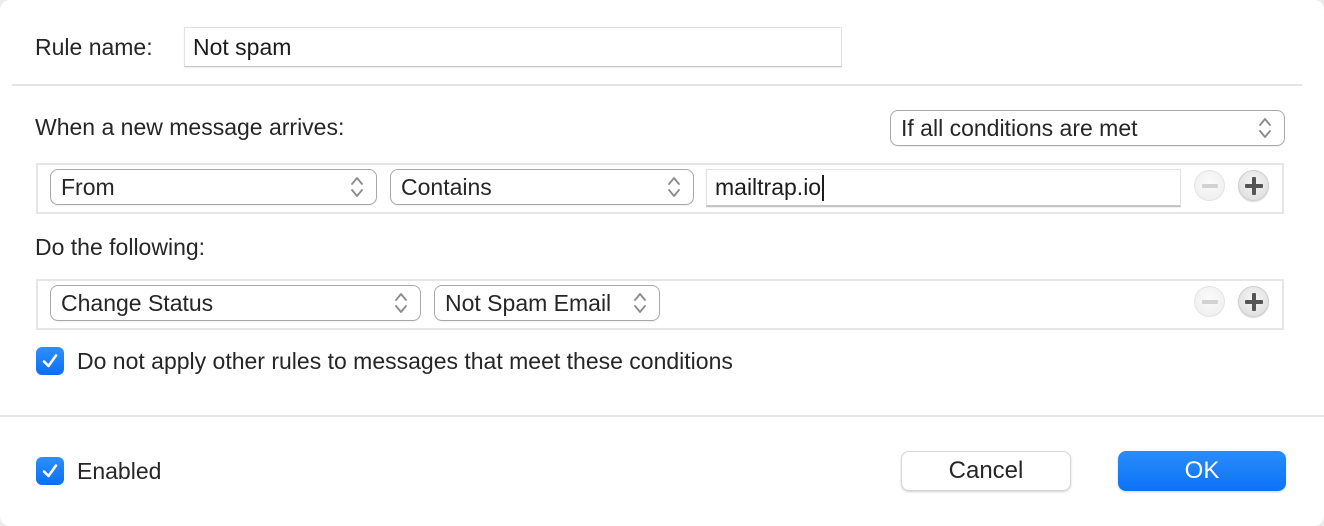 The image size is (1324, 526). What do you see at coordinates (823, 187) in the screenshot?
I see `text-caret` at bounding box center [823, 187].